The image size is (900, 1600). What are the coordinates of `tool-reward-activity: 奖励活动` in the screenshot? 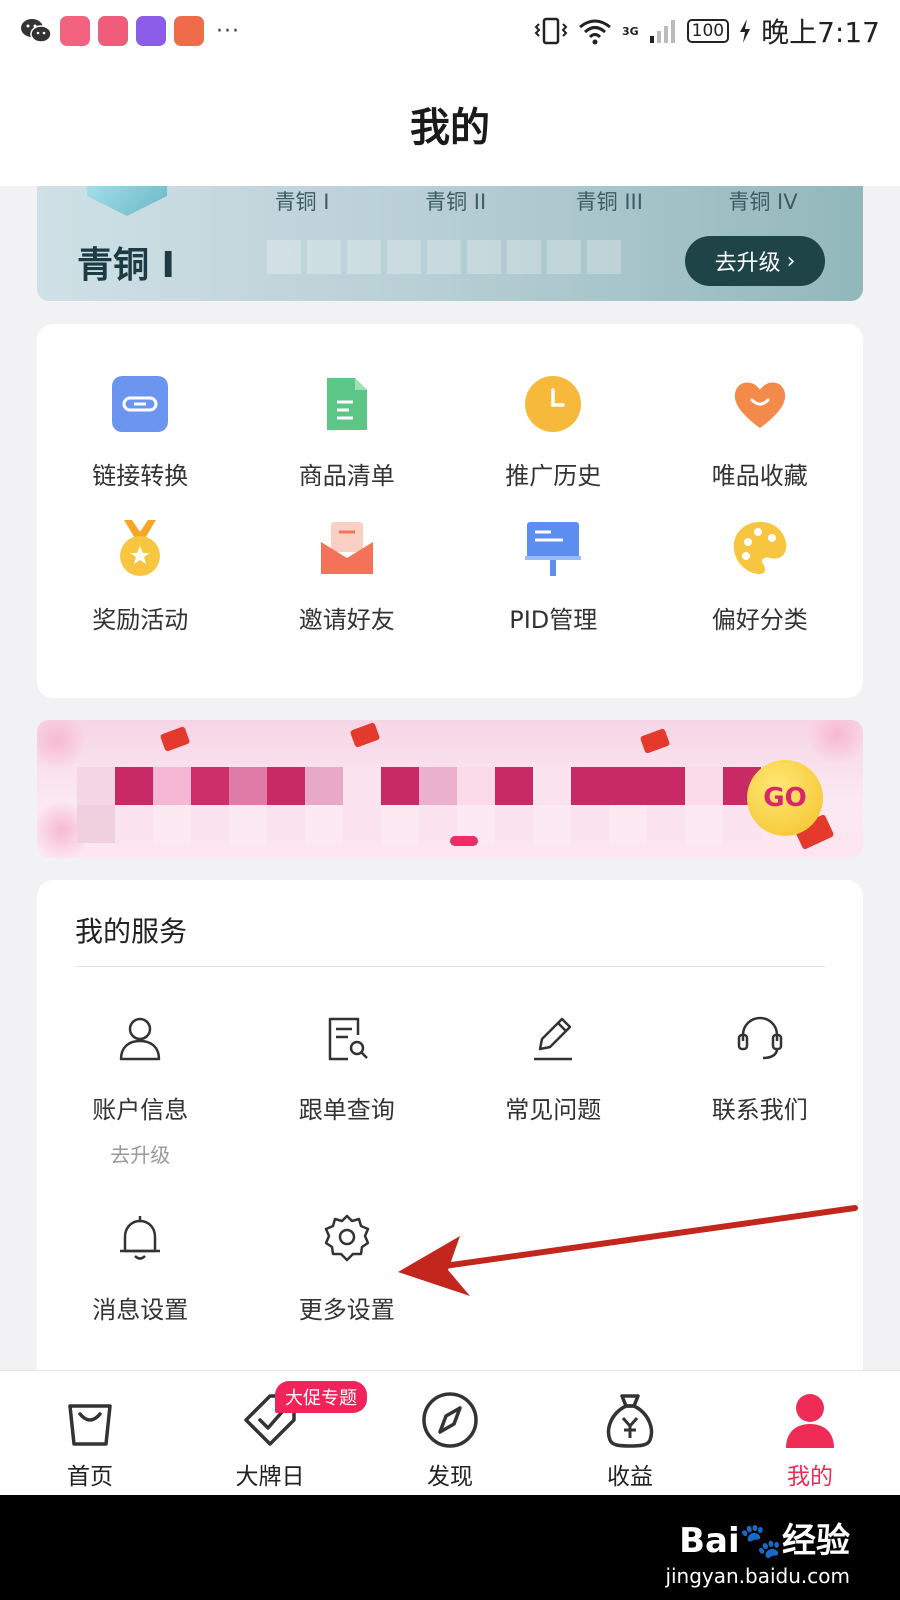 It's located at (140, 564).